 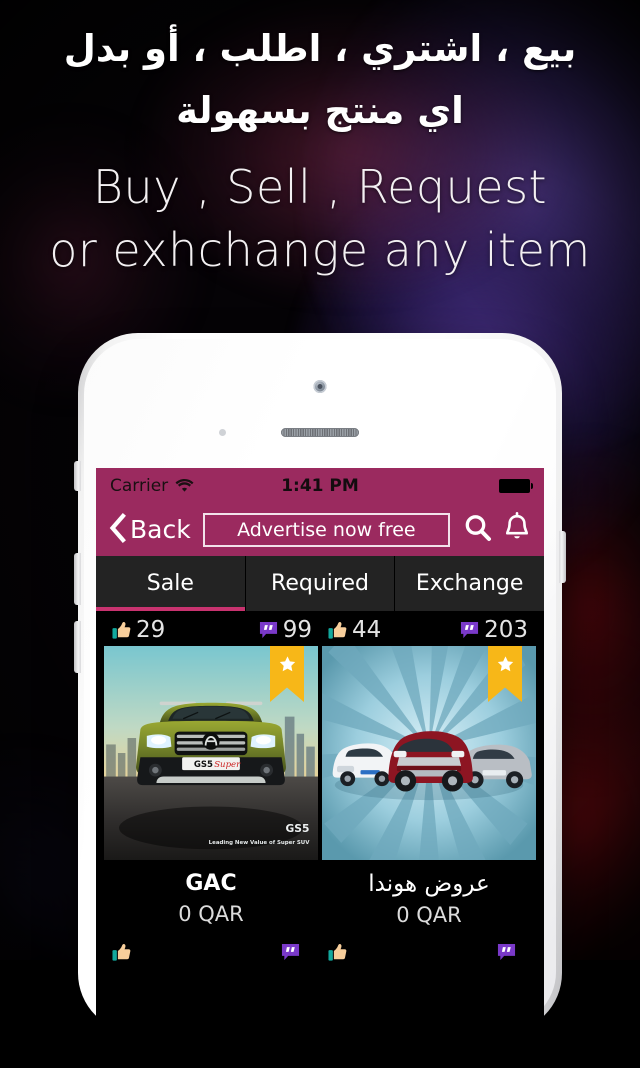 I want to click on like-count-left-next, so click(x=127, y=952).